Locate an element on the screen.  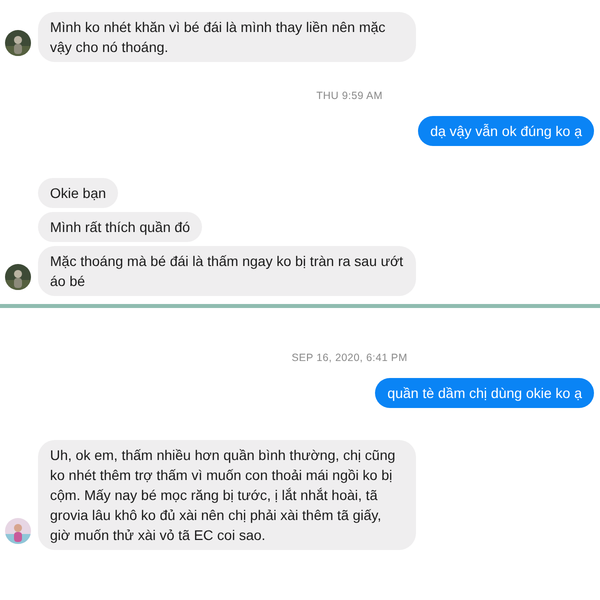
message-bubble: quần tè dầm chị dùng okie ko ạ is located at coordinates (484, 393).